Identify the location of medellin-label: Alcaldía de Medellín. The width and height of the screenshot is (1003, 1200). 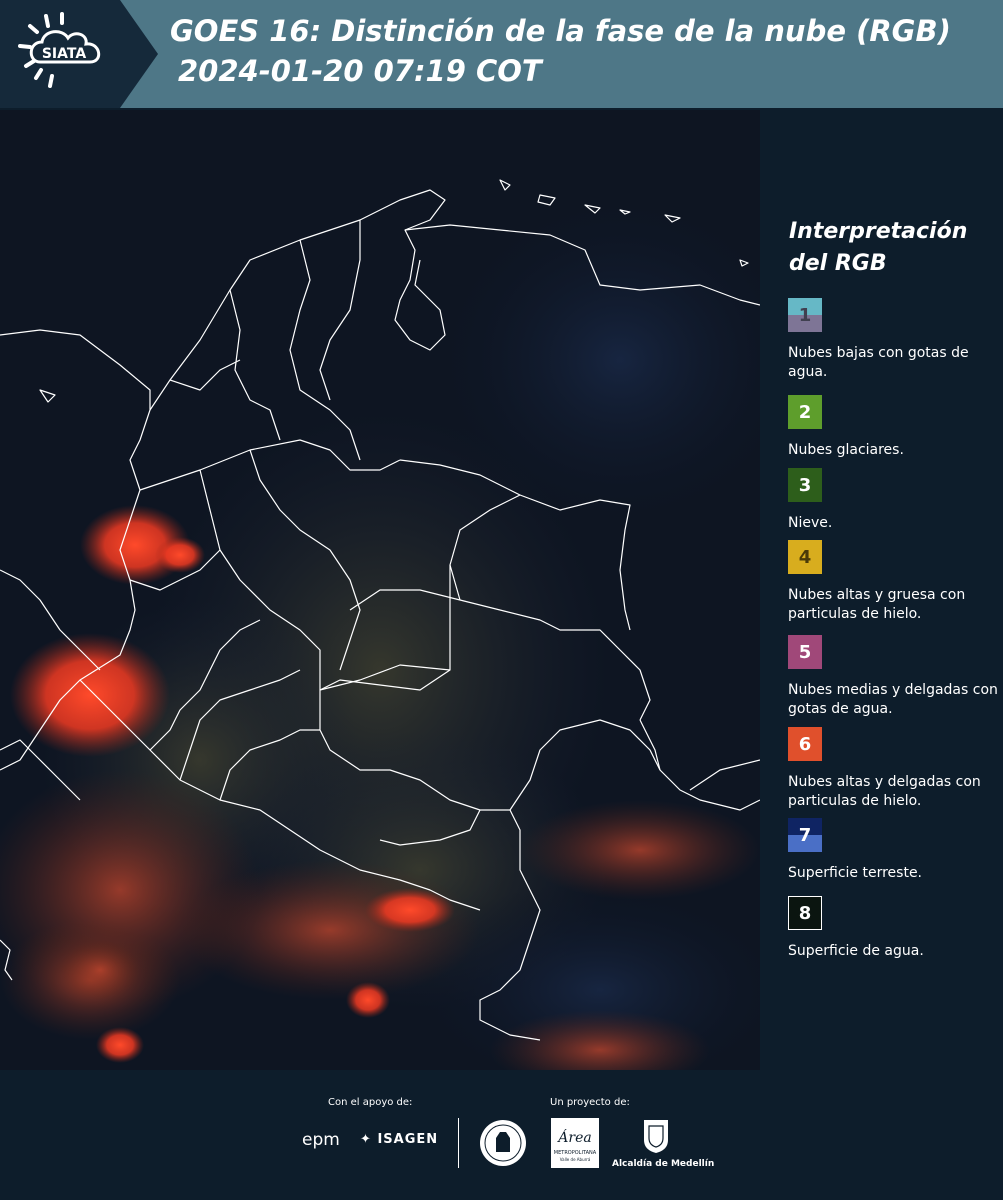
(663, 1164).